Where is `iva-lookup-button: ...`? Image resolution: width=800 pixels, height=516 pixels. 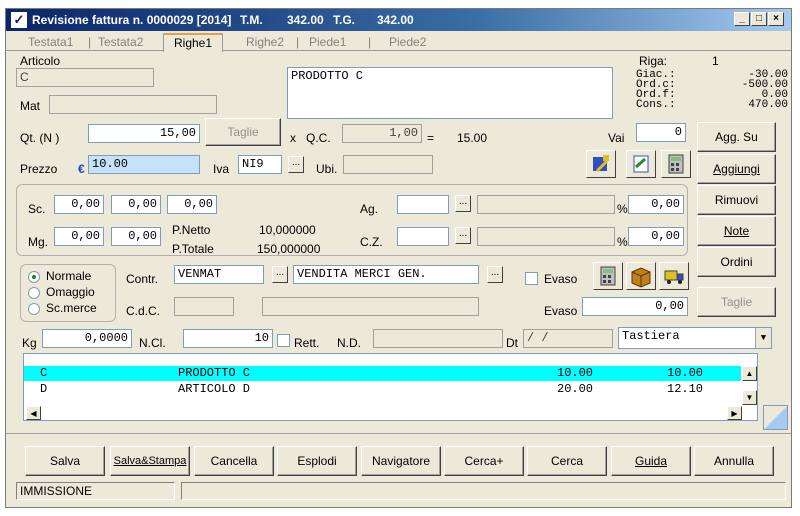
iva-lookup-button: ... is located at coordinates (296, 164).